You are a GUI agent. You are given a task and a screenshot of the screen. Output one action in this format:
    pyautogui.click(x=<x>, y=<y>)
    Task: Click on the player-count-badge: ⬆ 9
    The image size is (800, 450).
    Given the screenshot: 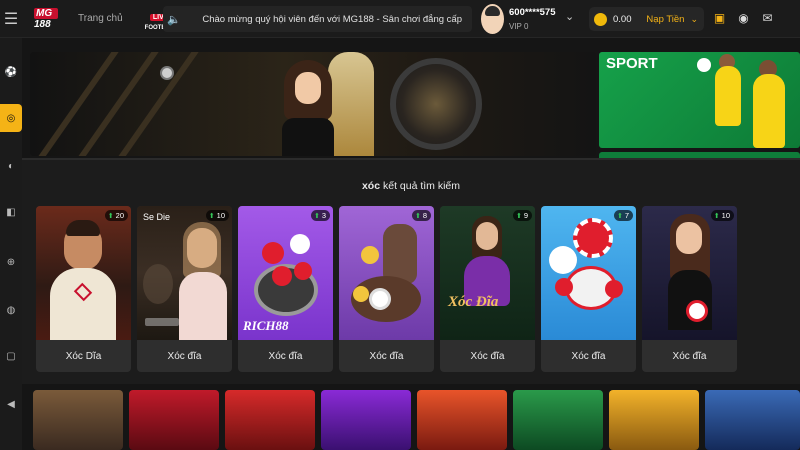 What is the action you would take?
    pyautogui.click(x=522, y=215)
    